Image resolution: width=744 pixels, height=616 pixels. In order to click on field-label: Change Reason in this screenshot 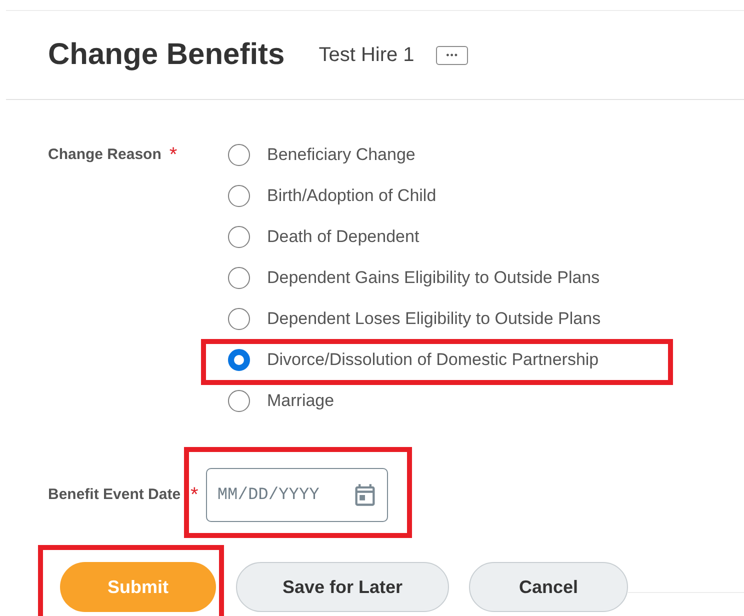, I will do `click(105, 155)`.